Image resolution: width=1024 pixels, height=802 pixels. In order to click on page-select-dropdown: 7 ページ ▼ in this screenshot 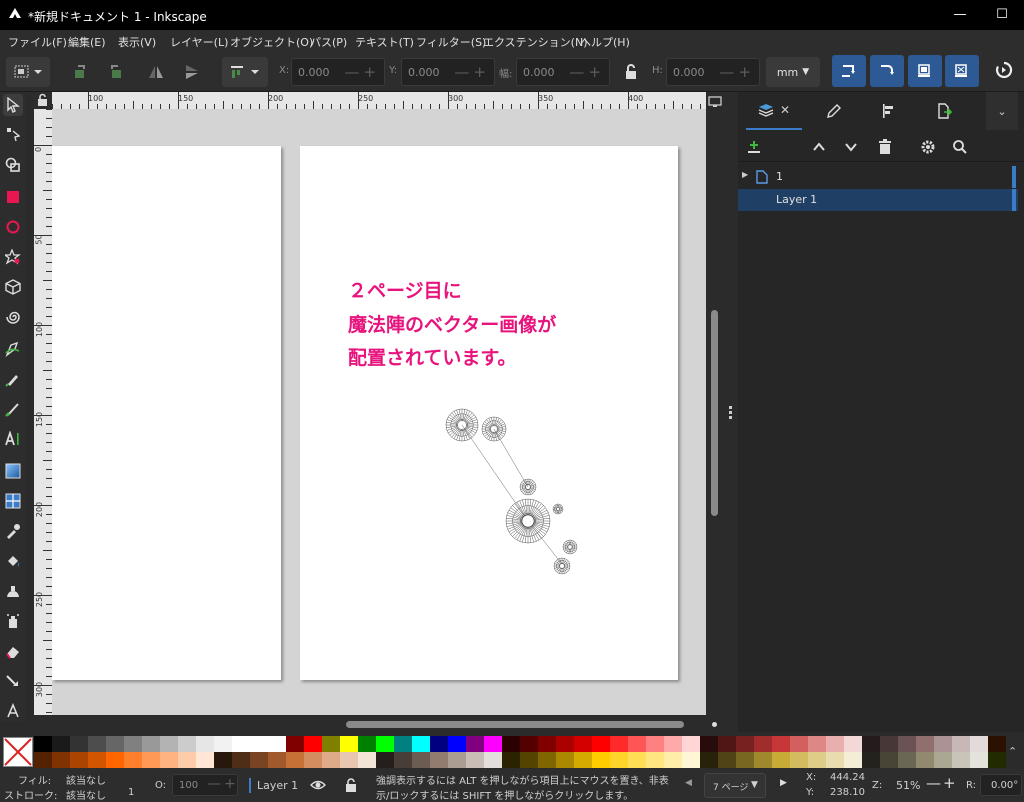, I will do `click(735, 785)`.